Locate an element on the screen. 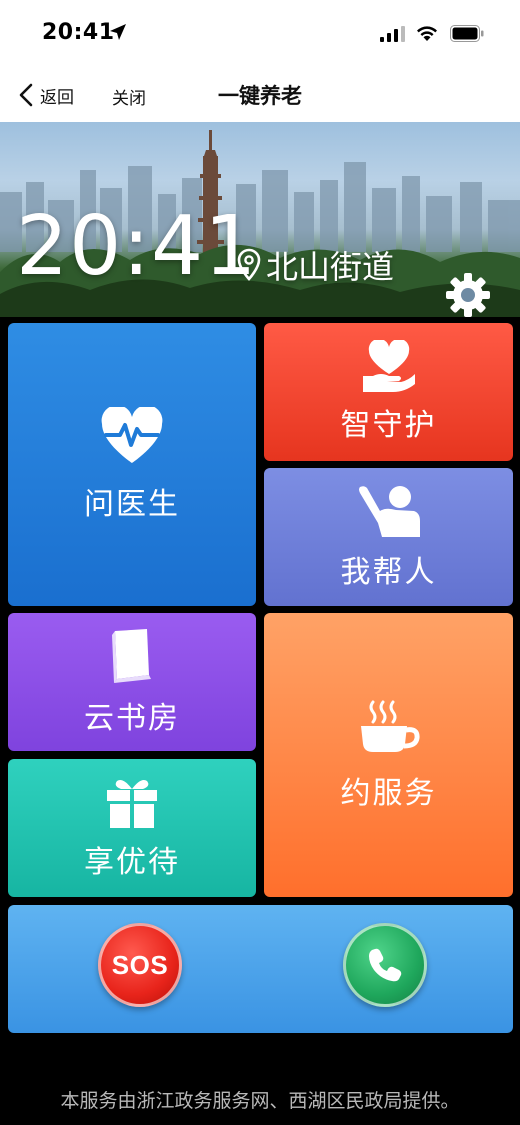 This screenshot has width=520, height=1125. location-selector: 北山街道 is located at coordinates (315, 265).